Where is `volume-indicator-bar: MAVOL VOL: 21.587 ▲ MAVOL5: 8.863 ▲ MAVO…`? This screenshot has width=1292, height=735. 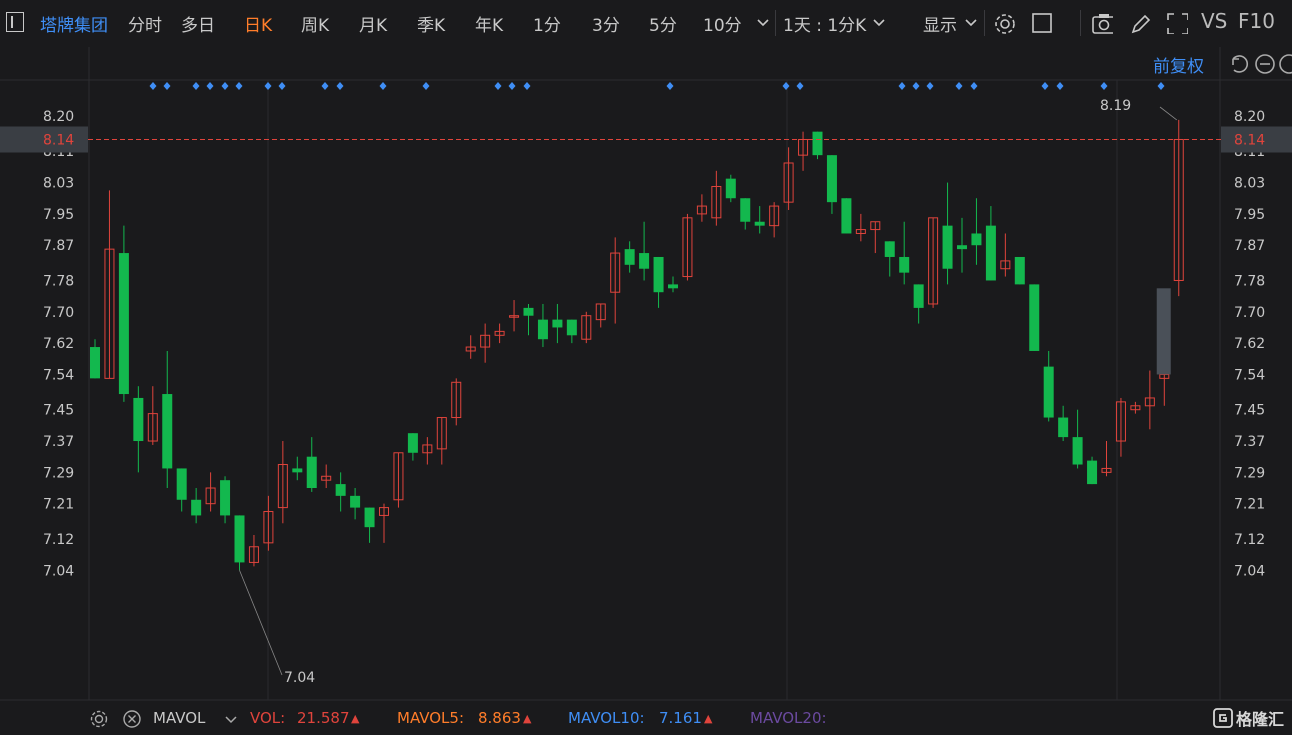 volume-indicator-bar: MAVOL VOL: 21.587 ▲ MAVOL5: 8.863 ▲ MAVO… is located at coordinates (646, 719).